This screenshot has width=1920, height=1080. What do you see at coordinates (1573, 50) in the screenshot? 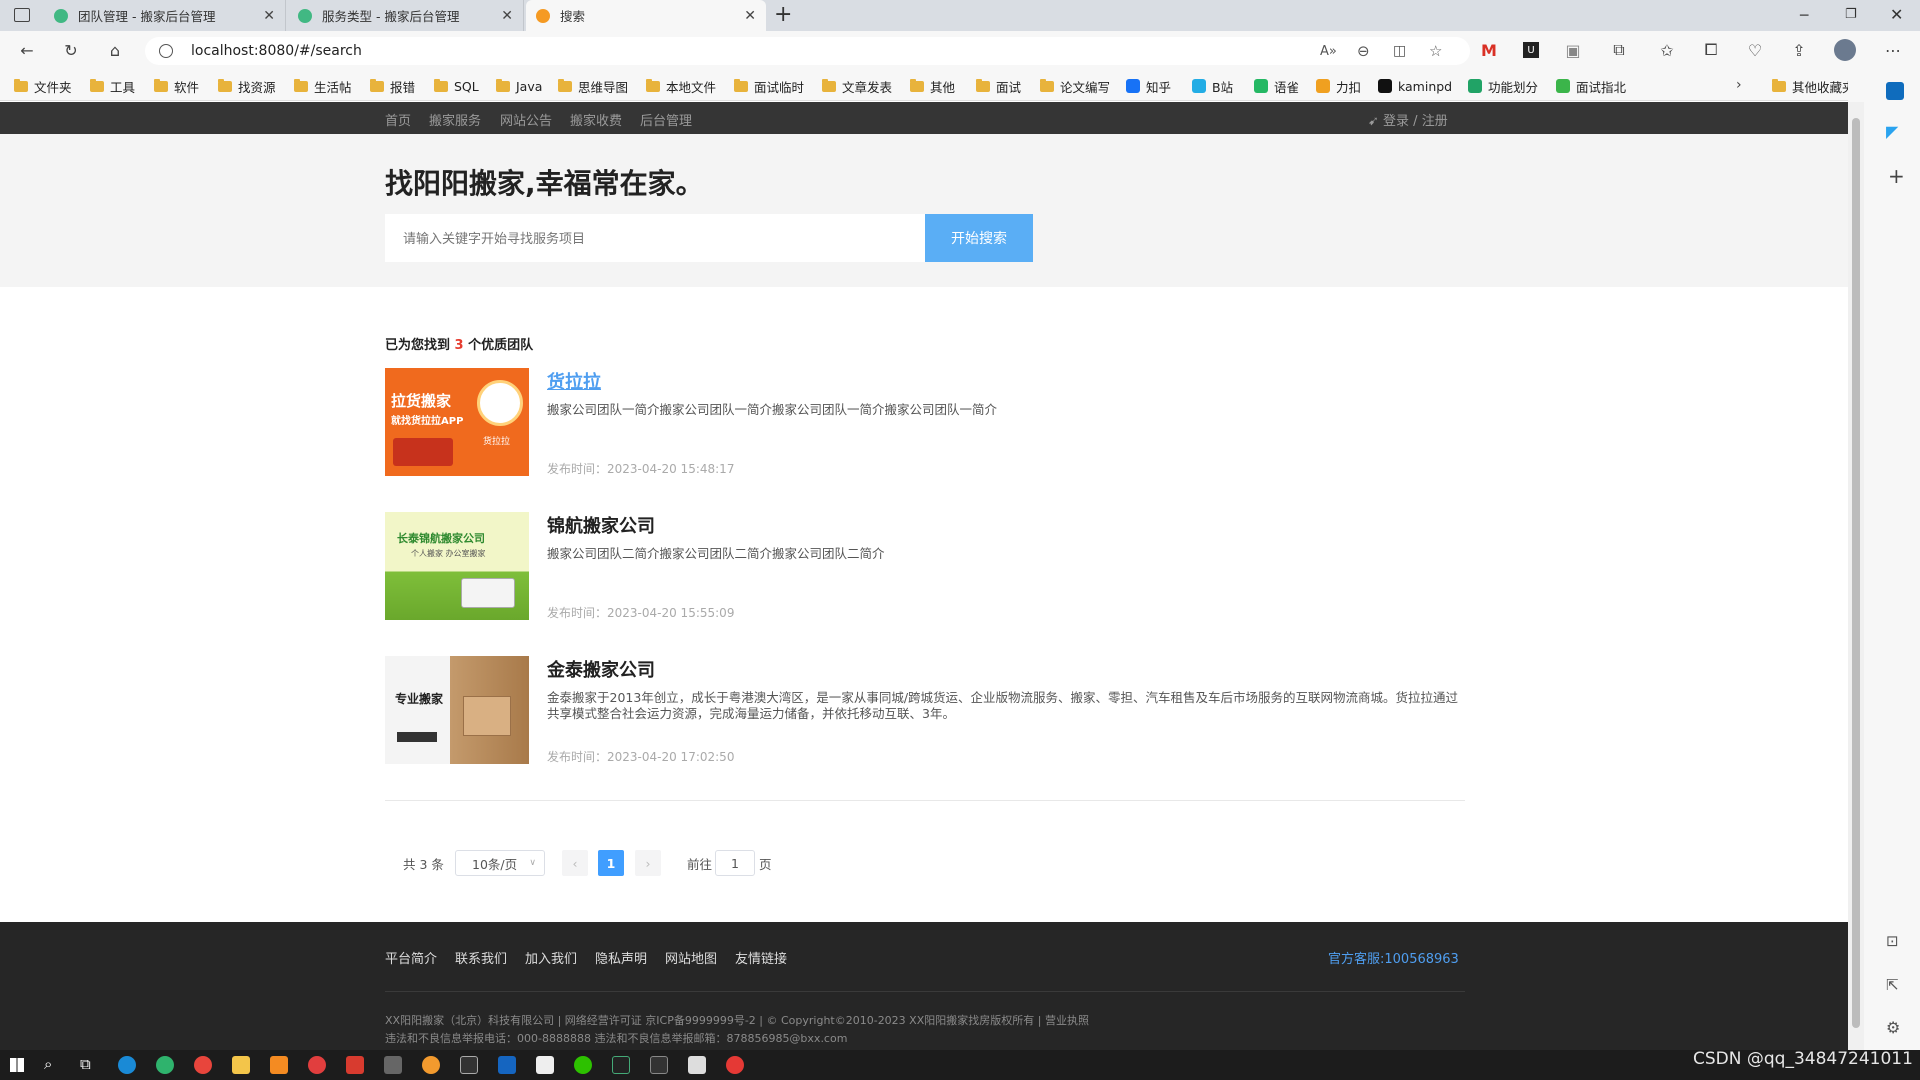
I see `extension-icon: ▣` at bounding box center [1573, 50].